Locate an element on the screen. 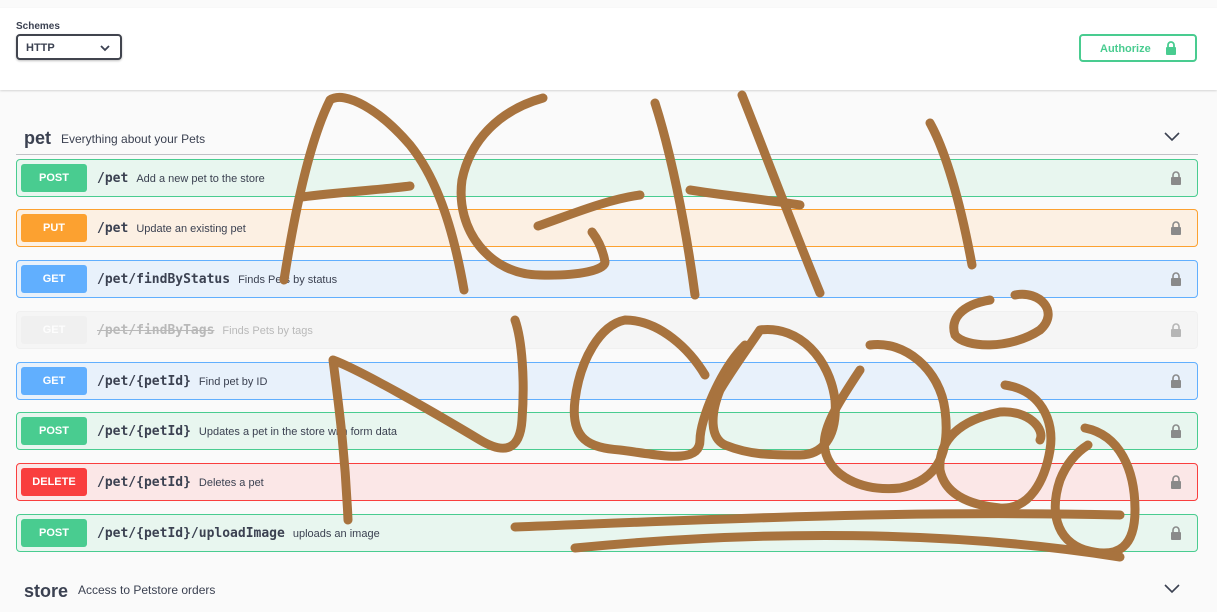 The width and height of the screenshot is (1217, 612). operation-path: /pet/{petId}/uploadImage uploads an image is located at coordinates (238, 533).